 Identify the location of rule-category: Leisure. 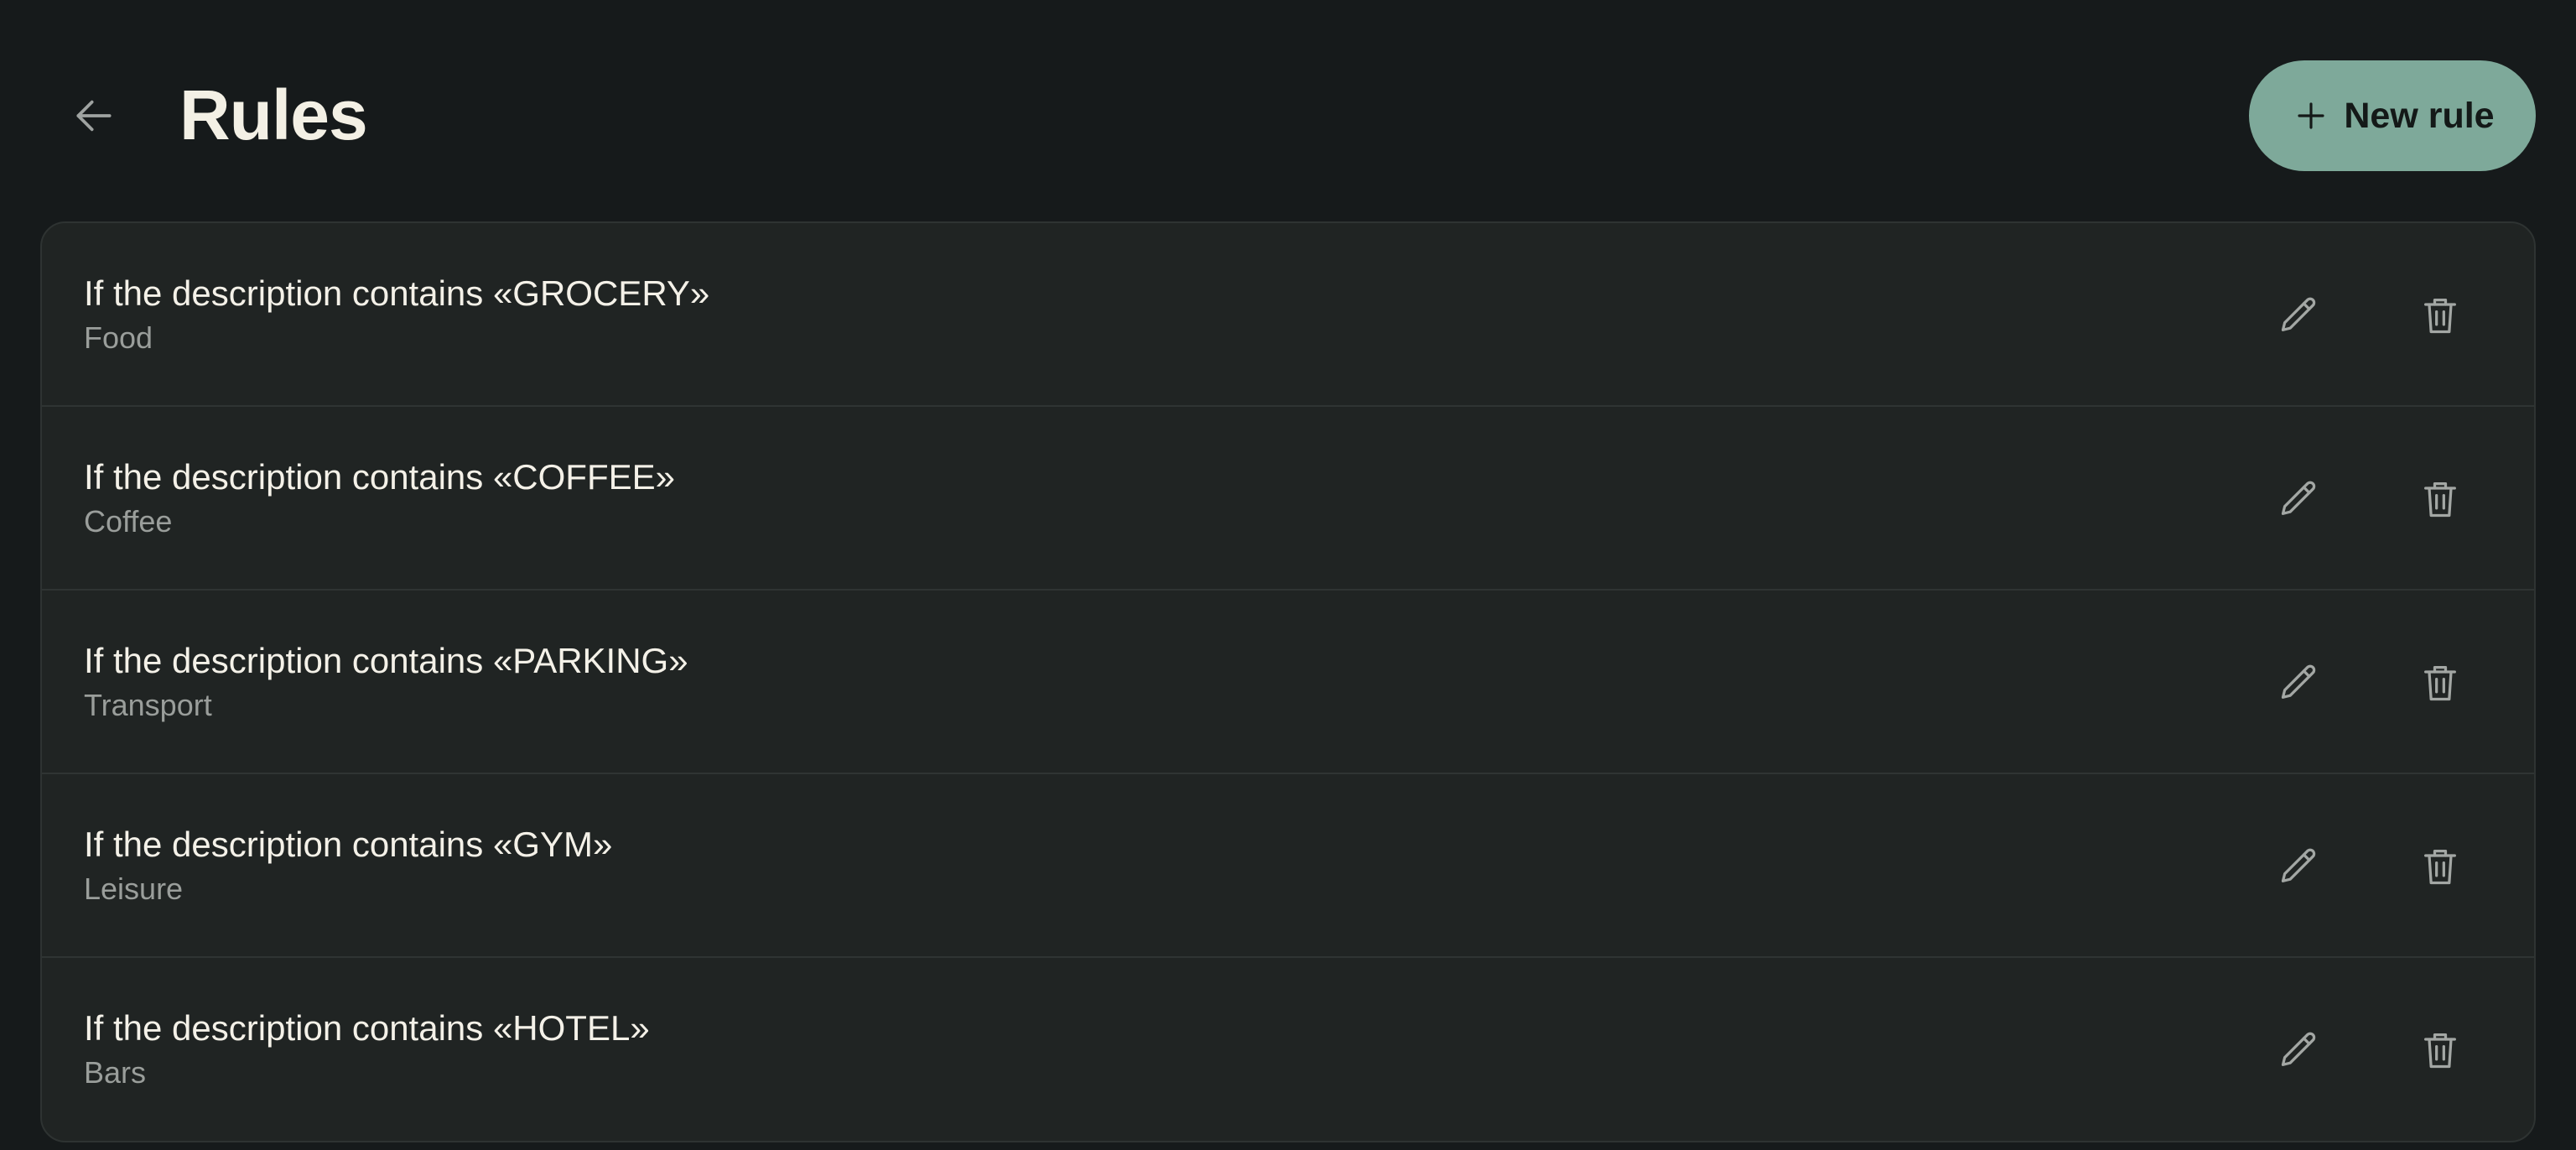
(134, 889).